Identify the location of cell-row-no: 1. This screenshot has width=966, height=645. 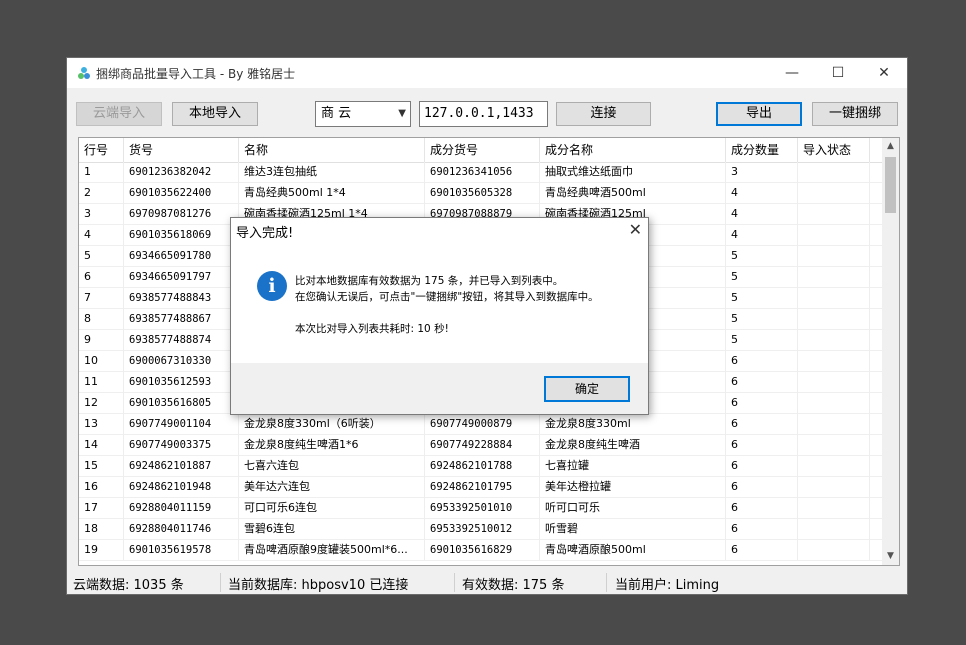
(101, 172).